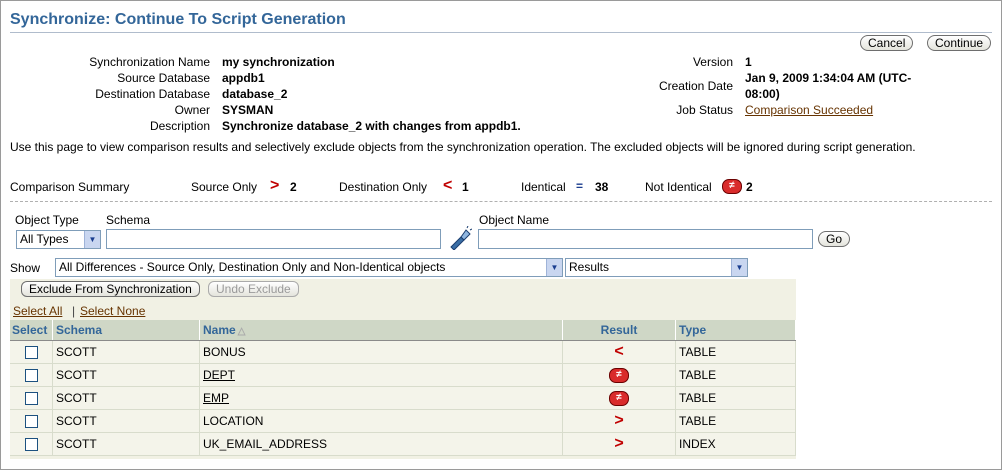 Image resolution: width=1002 pixels, height=470 pixels. I want to click on identical-icon: =, so click(580, 186).